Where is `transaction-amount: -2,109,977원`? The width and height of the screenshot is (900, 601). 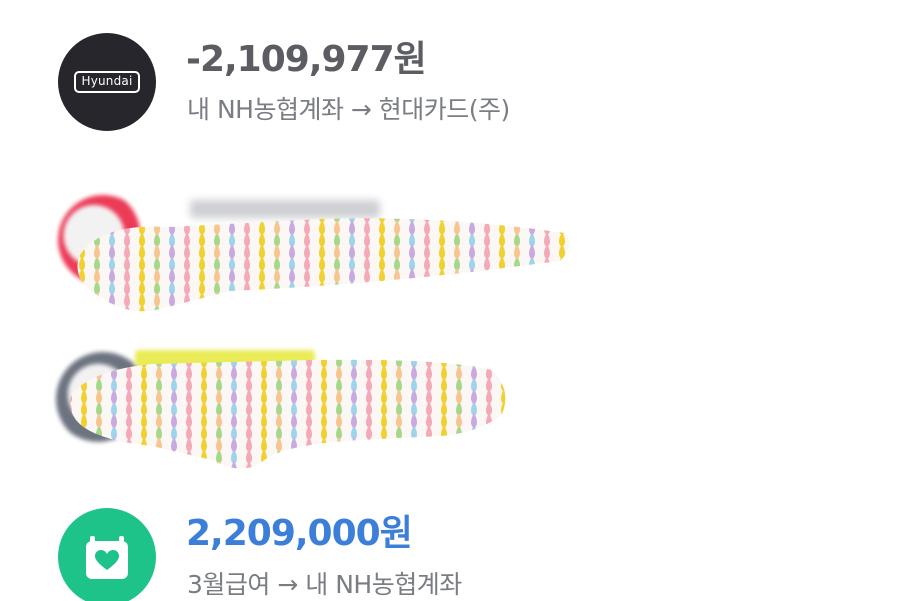
transaction-amount: -2,109,977원 is located at coordinates (306, 59).